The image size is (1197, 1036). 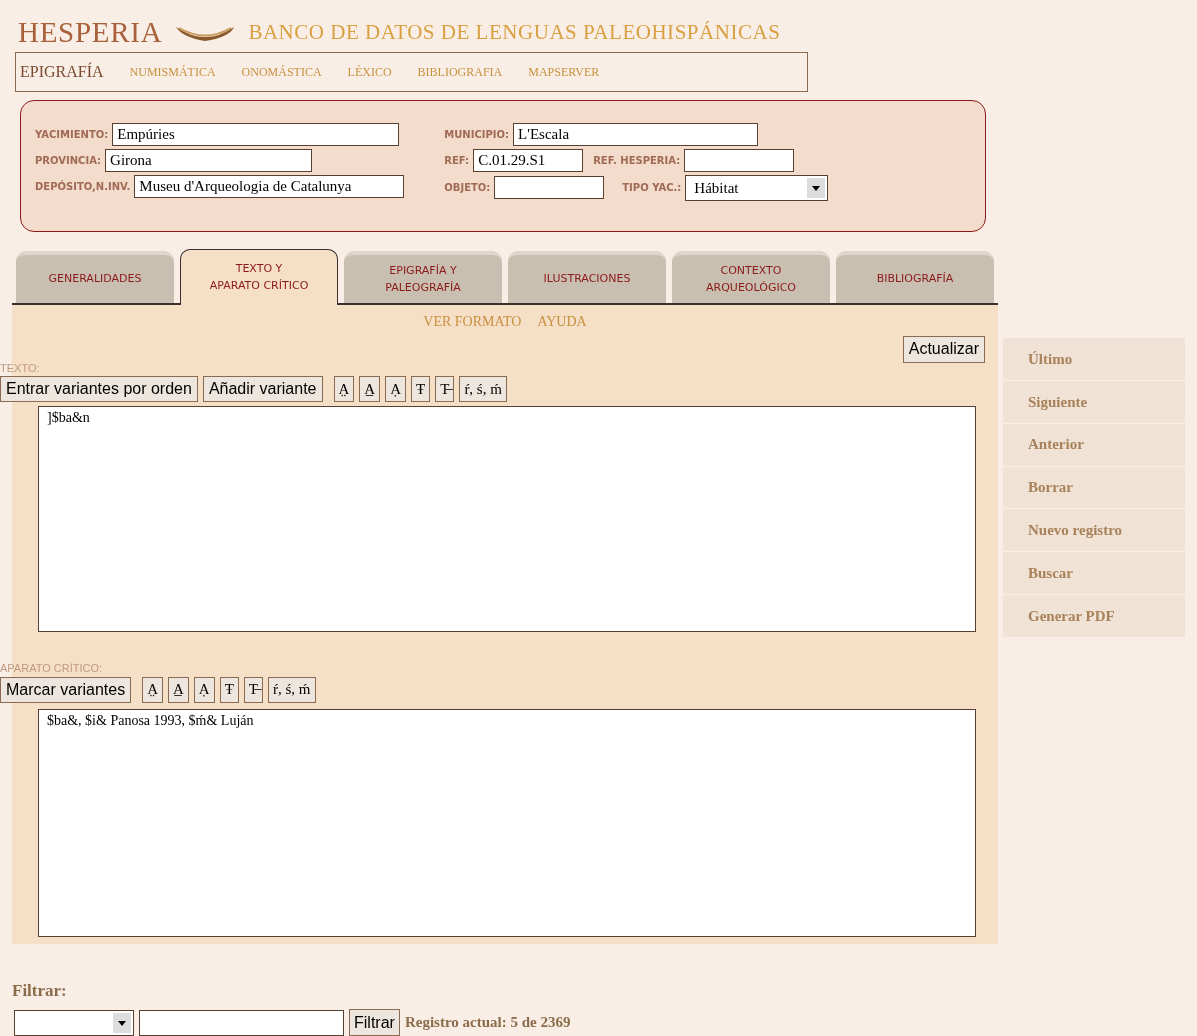 I want to click on tab: BIBLIOGRAFÍA, so click(x=915, y=276).